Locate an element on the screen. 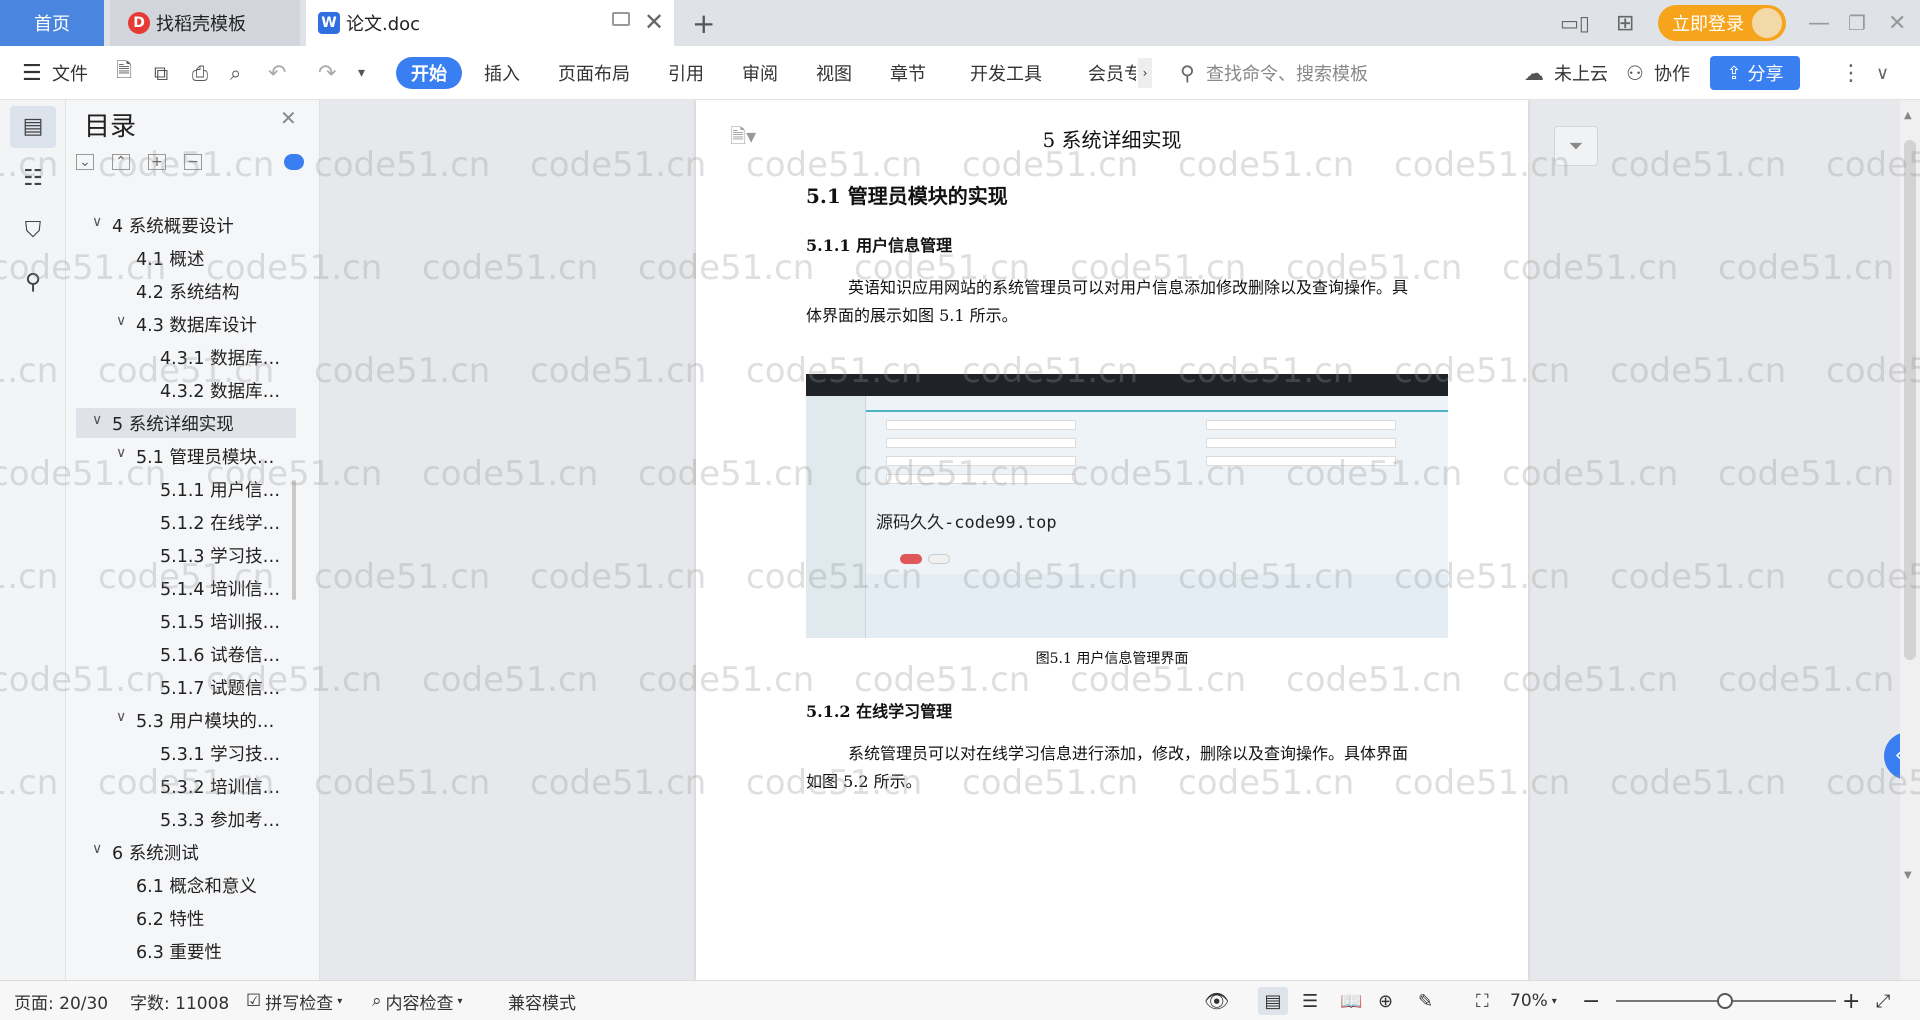  preview-icon: ⌕ is located at coordinates (235, 73).